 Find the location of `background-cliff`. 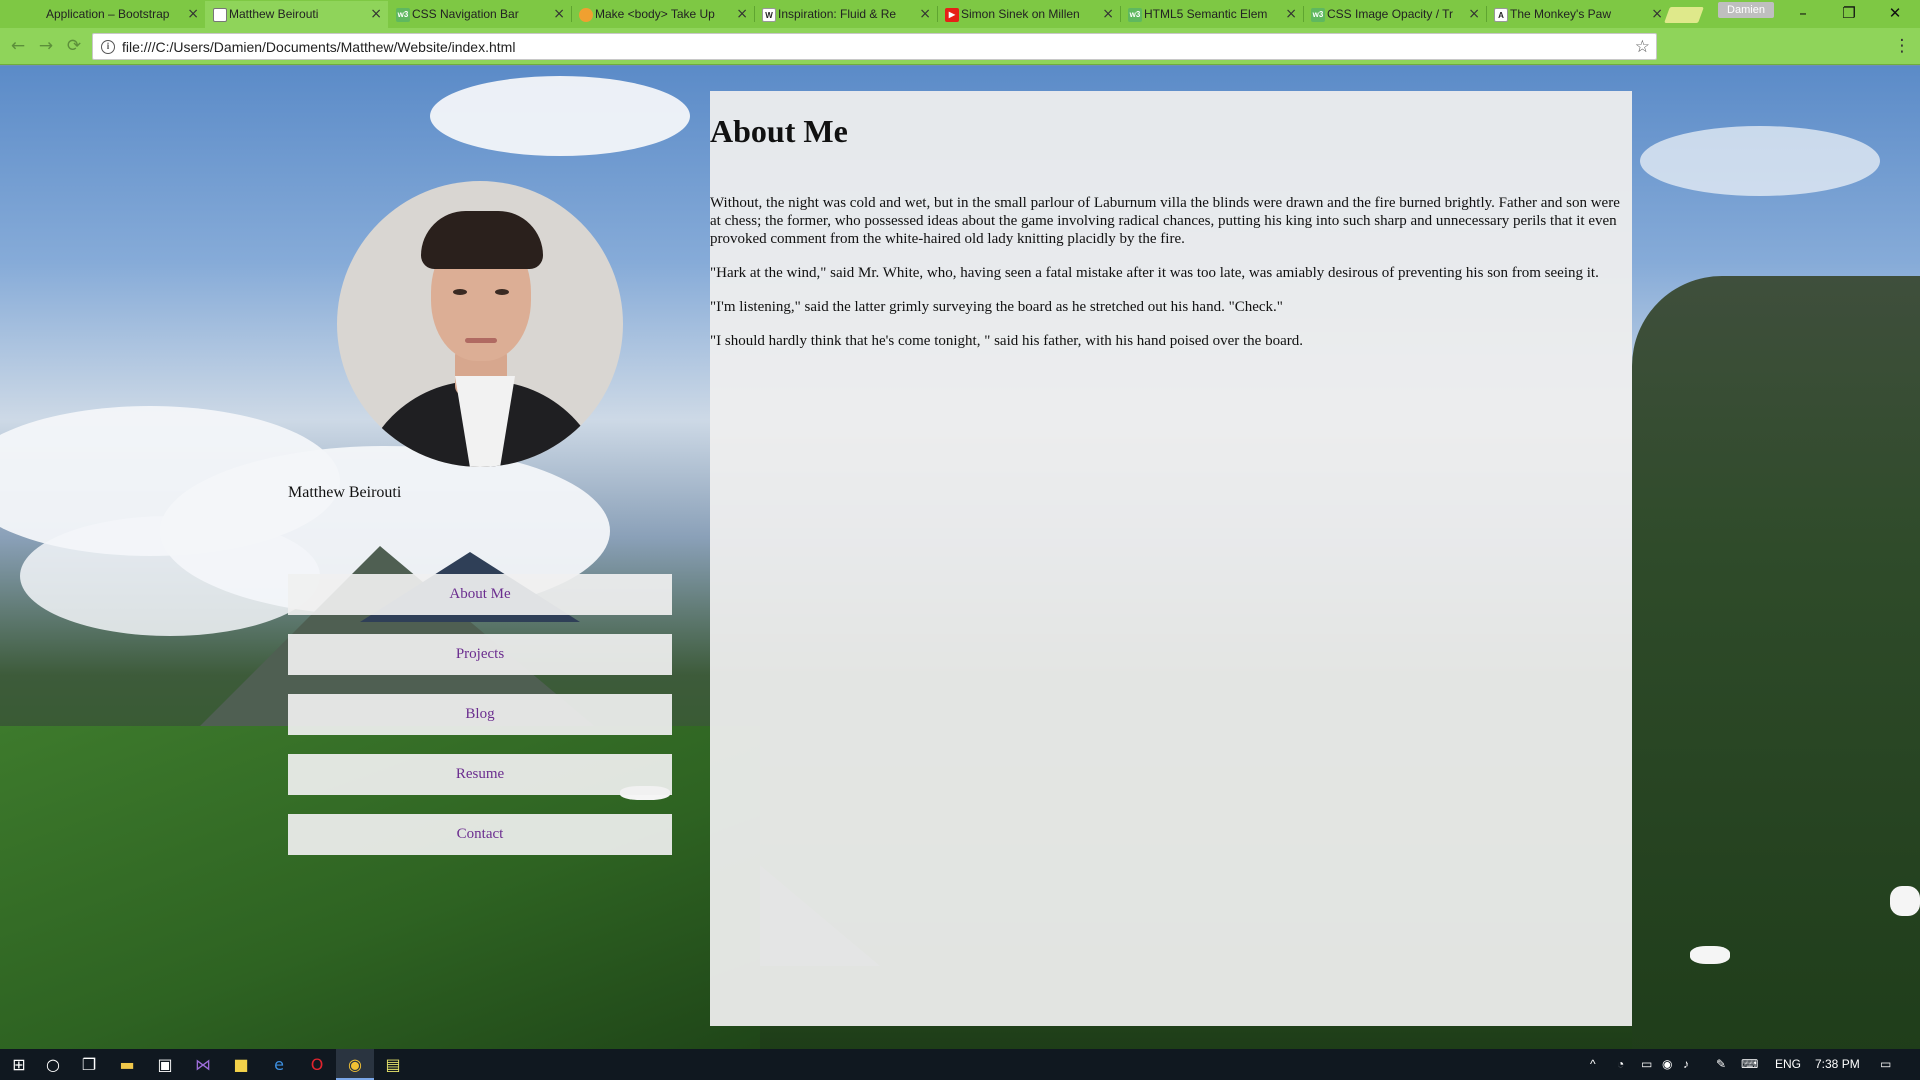

background-cliff is located at coordinates (1776, 662).